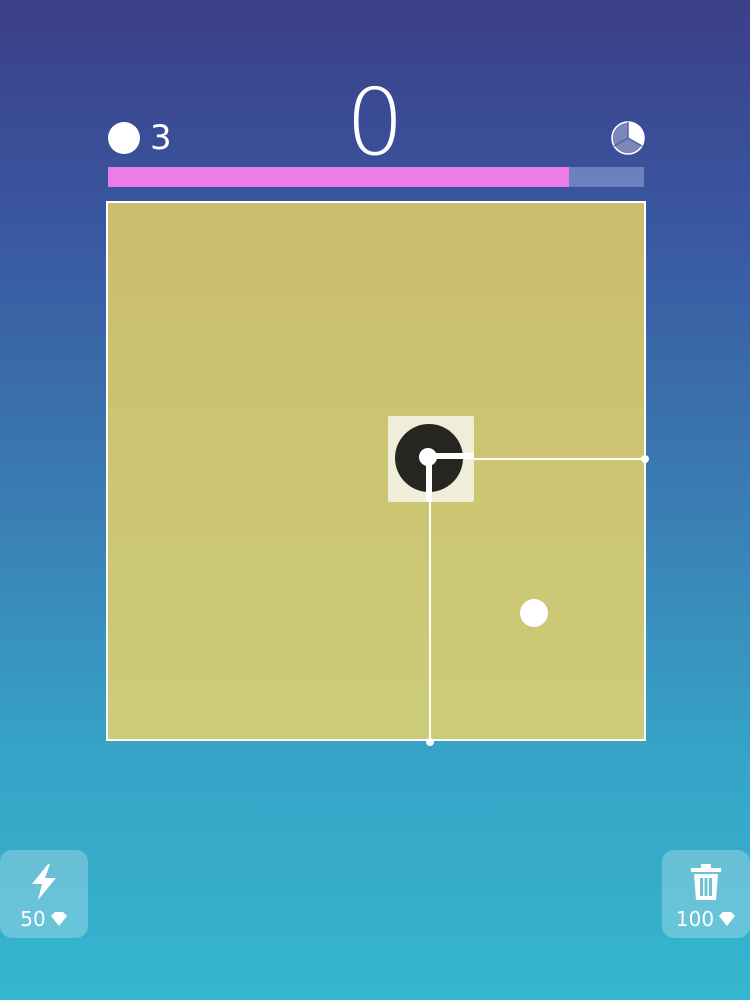  What do you see at coordinates (428, 457) in the screenshot?
I see `cutter-center` at bounding box center [428, 457].